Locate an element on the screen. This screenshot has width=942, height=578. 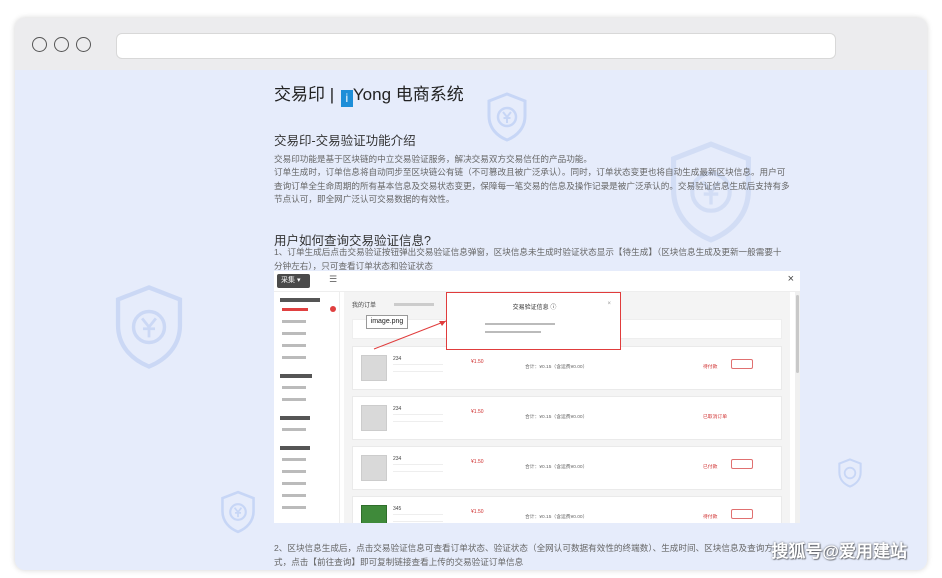
minimize-window-icon is located at coordinates (61, 44).